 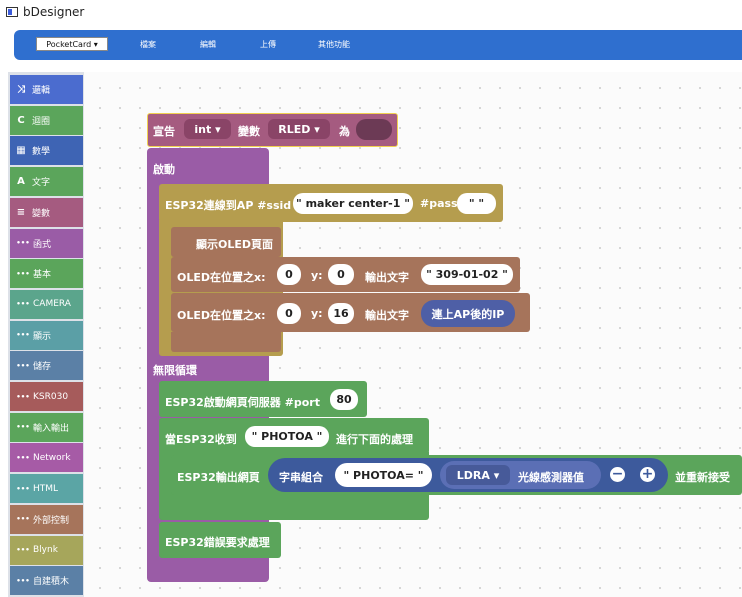 What do you see at coordinates (72, 44) in the screenshot?
I see `device-select: PocketCard ▾` at bounding box center [72, 44].